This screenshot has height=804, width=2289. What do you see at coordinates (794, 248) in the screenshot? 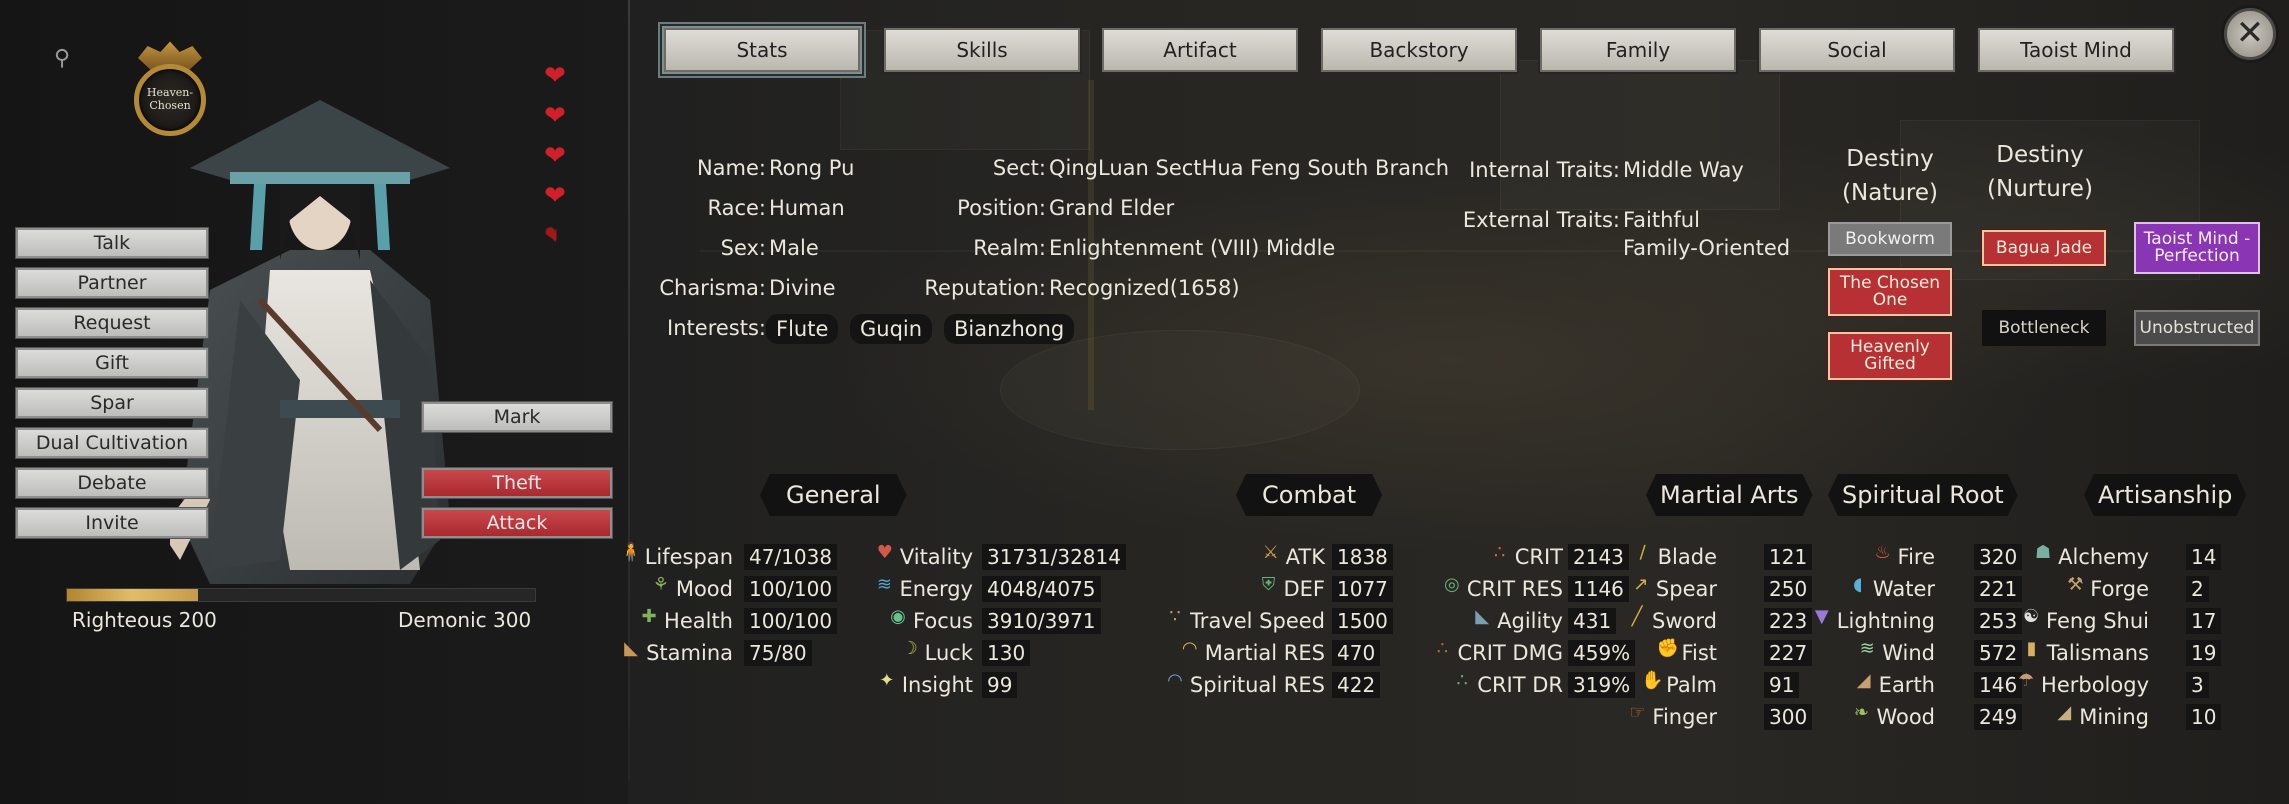
I see `sex-value: Male` at bounding box center [794, 248].